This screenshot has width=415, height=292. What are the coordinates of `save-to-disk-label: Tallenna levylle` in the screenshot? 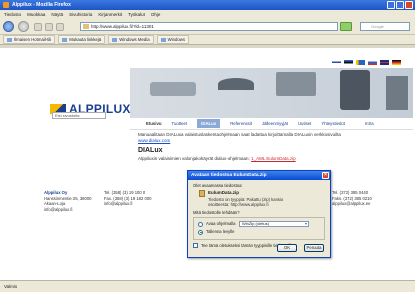 It's located at (220, 232).